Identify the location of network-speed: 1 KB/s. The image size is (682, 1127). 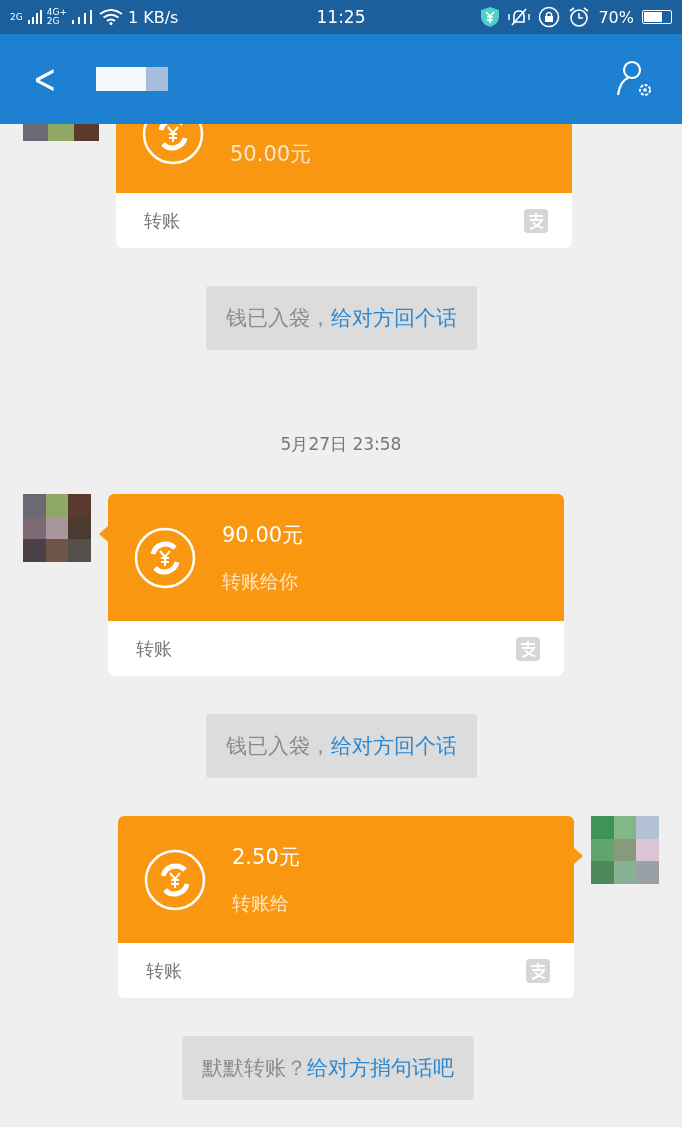
(153, 17).